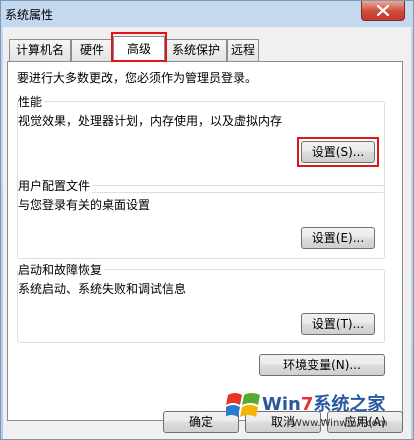  Describe the element at coordinates (349, 404) in the screenshot. I see `watermark-brand-suffix: 系统之家` at that location.